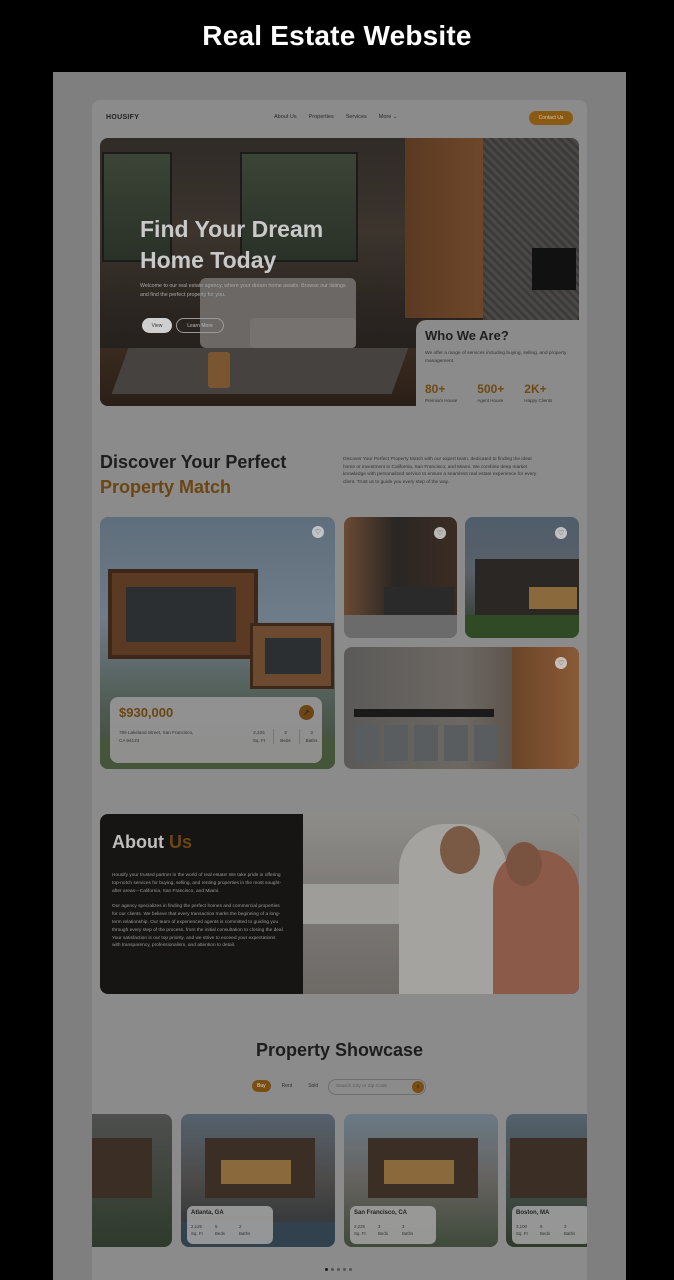 This screenshot has width=674, height=1280. I want to click on stat-clients: 2K+ Happy Clients, so click(538, 392).